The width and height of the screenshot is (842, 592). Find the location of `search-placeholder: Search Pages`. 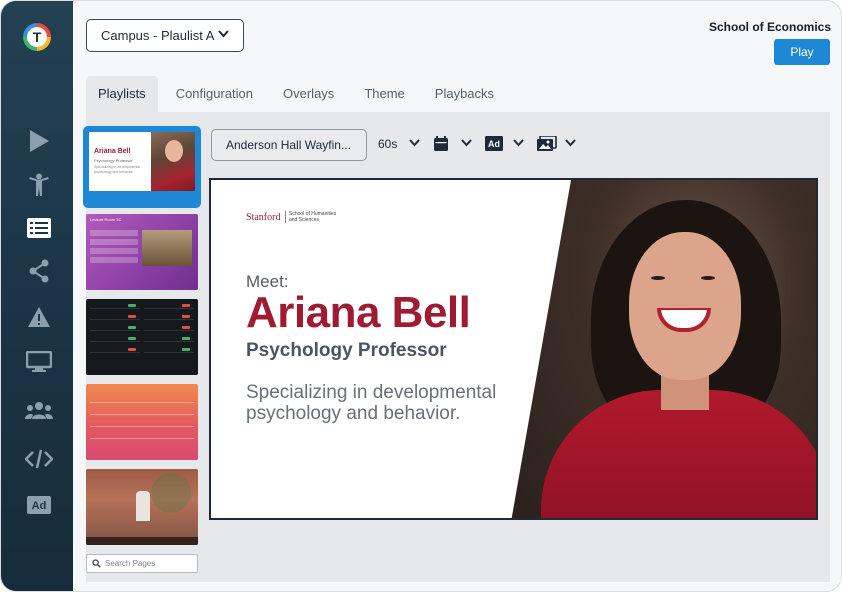

search-placeholder: Search Pages is located at coordinates (130, 563).